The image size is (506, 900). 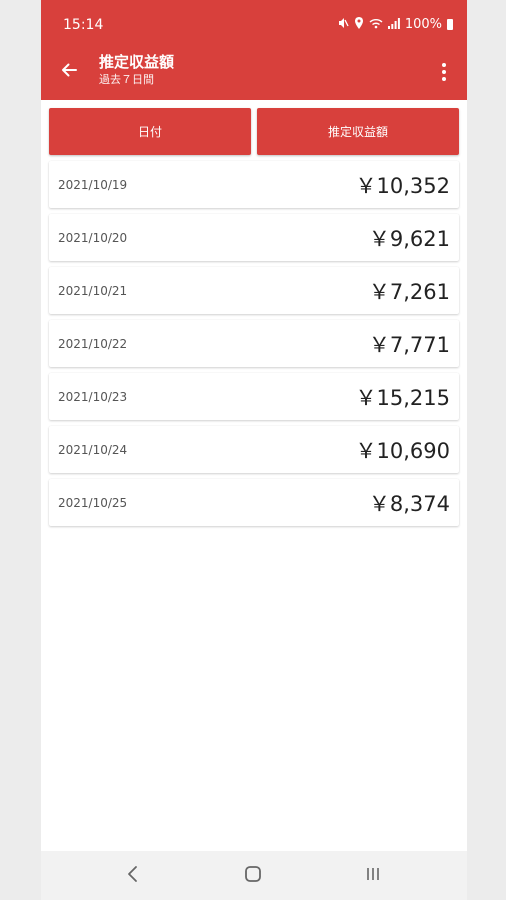 What do you see at coordinates (409, 291) in the screenshot?
I see `row-amount: ￥7,261` at bounding box center [409, 291].